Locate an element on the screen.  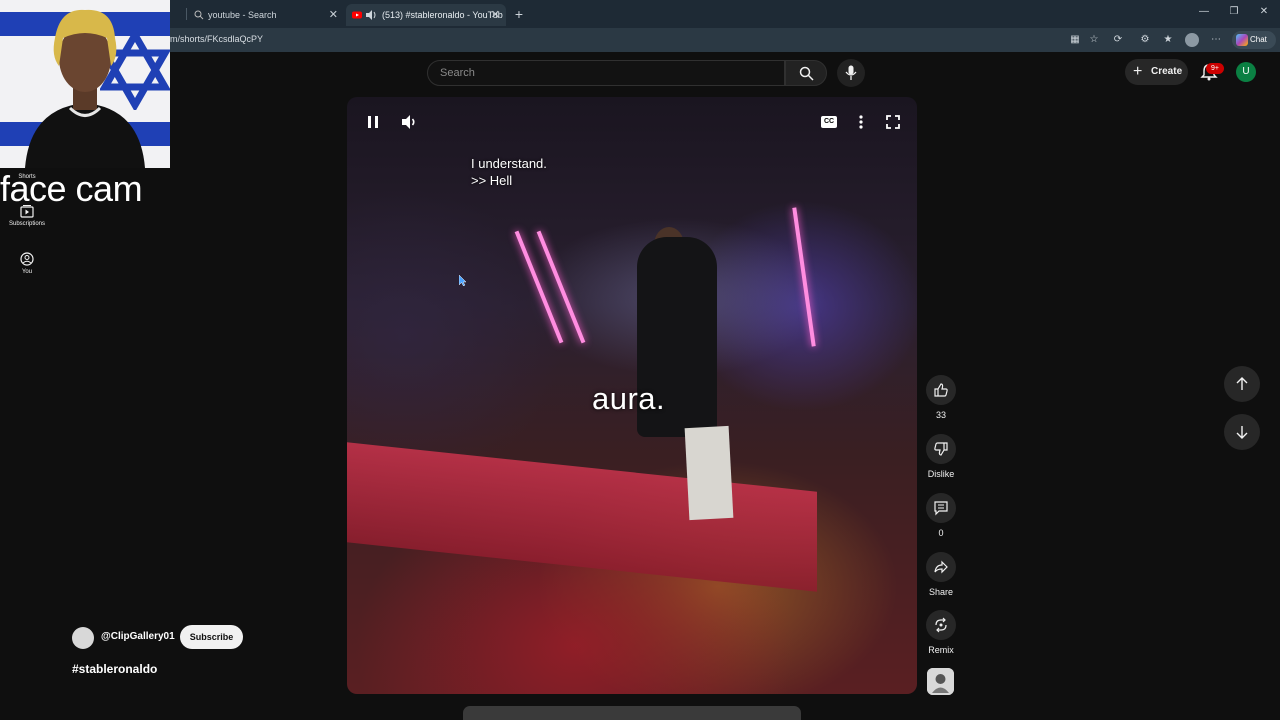
search-button is located at coordinates (806, 73).